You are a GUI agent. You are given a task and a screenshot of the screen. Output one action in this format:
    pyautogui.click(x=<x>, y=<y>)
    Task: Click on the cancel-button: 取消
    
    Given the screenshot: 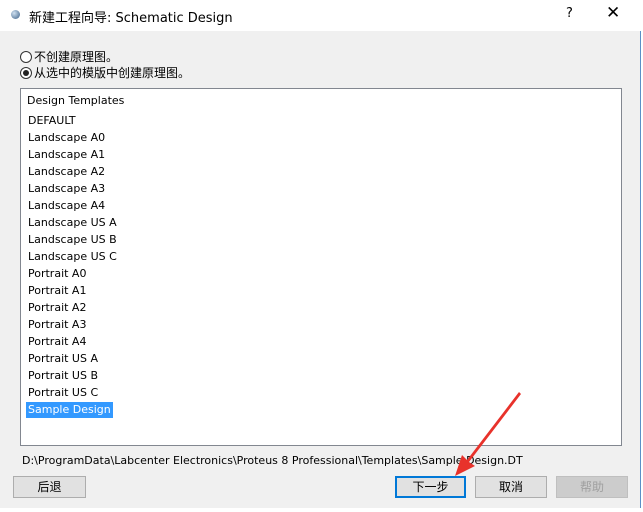 What is the action you would take?
    pyautogui.click(x=511, y=487)
    